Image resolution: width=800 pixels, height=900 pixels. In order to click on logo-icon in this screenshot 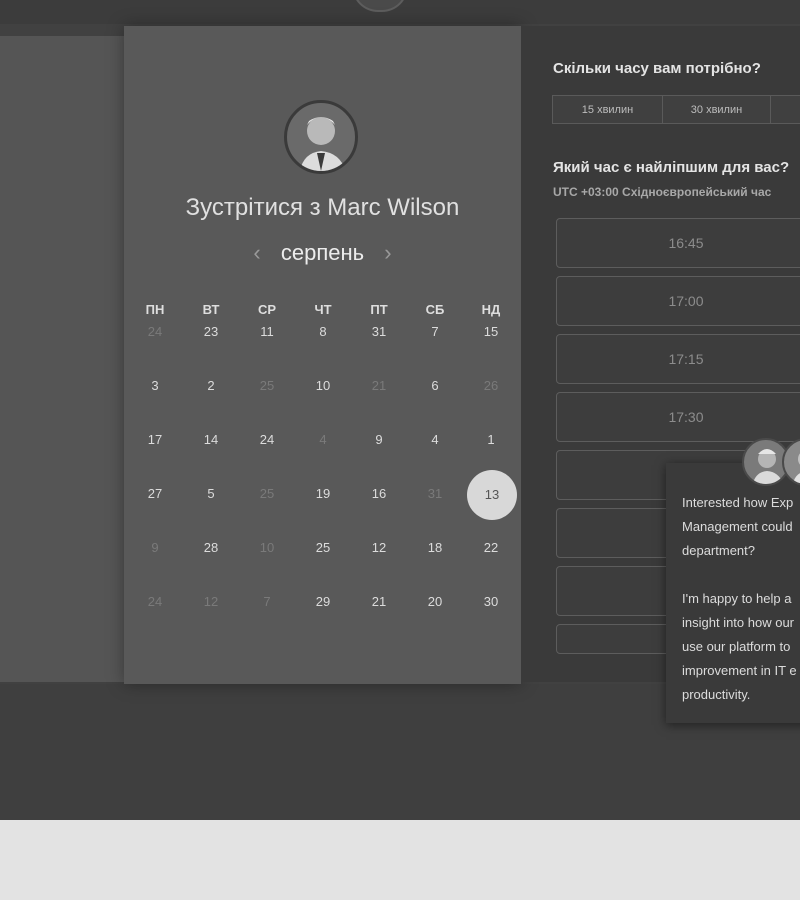, I will do `click(380, 6)`.